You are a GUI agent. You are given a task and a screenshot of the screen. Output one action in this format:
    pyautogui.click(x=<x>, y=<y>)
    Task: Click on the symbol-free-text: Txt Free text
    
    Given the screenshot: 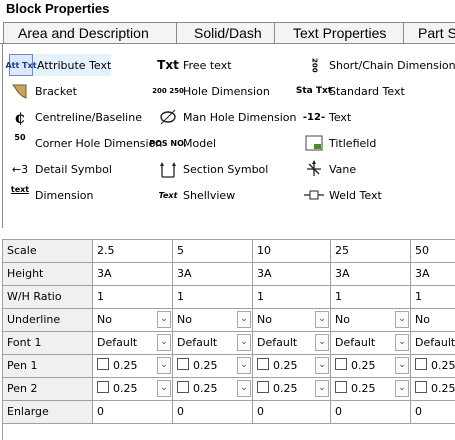 What is the action you would take?
    pyautogui.click(x=194, y=65)
    